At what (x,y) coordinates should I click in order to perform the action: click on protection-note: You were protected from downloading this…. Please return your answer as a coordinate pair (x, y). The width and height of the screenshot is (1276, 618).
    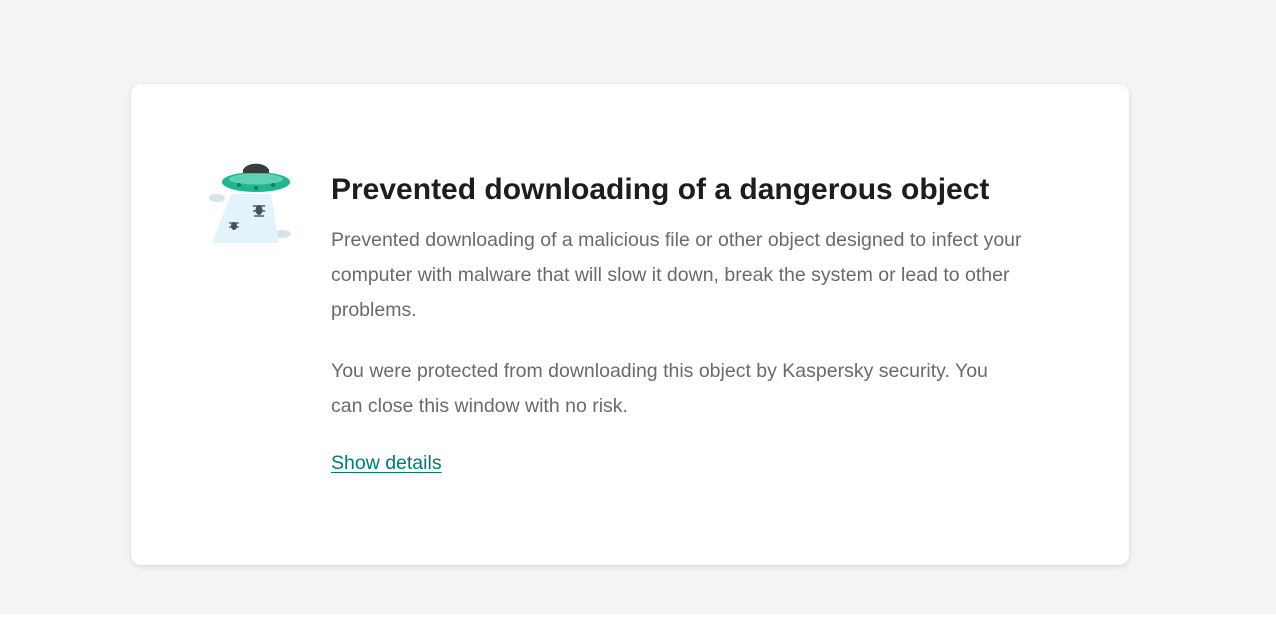
    Looking at the image, I should click on (659, 388).